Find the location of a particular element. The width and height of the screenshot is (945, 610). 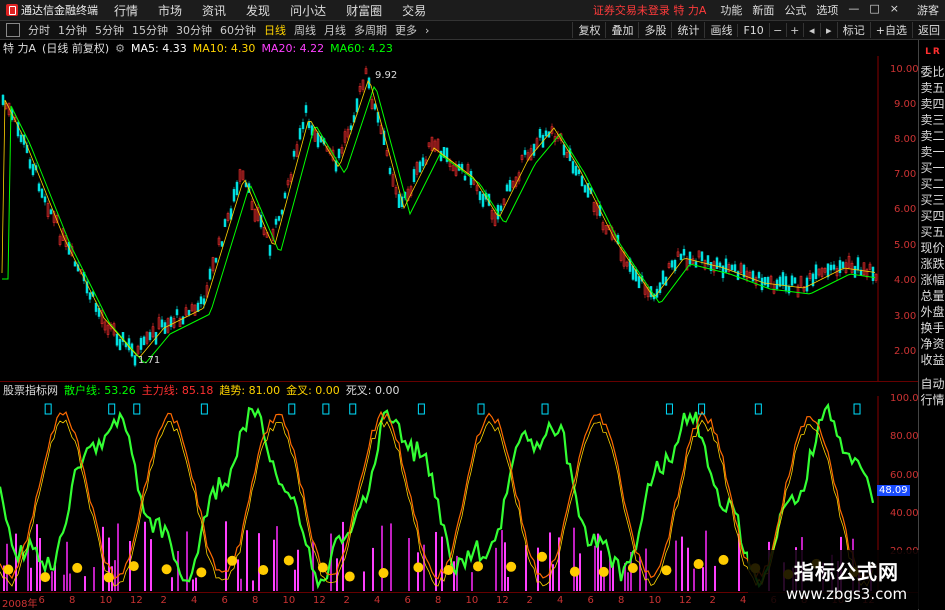

date-tick: 6 is located at coordinates (224, 600).